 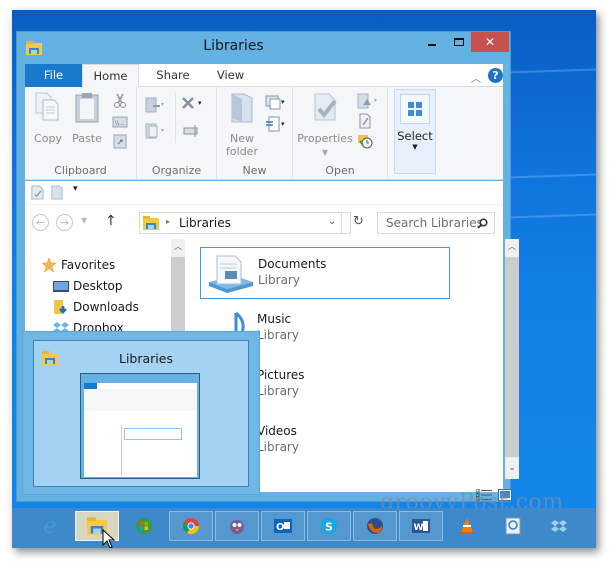 I want to click on properties-icon, so click(x=325, y=107).